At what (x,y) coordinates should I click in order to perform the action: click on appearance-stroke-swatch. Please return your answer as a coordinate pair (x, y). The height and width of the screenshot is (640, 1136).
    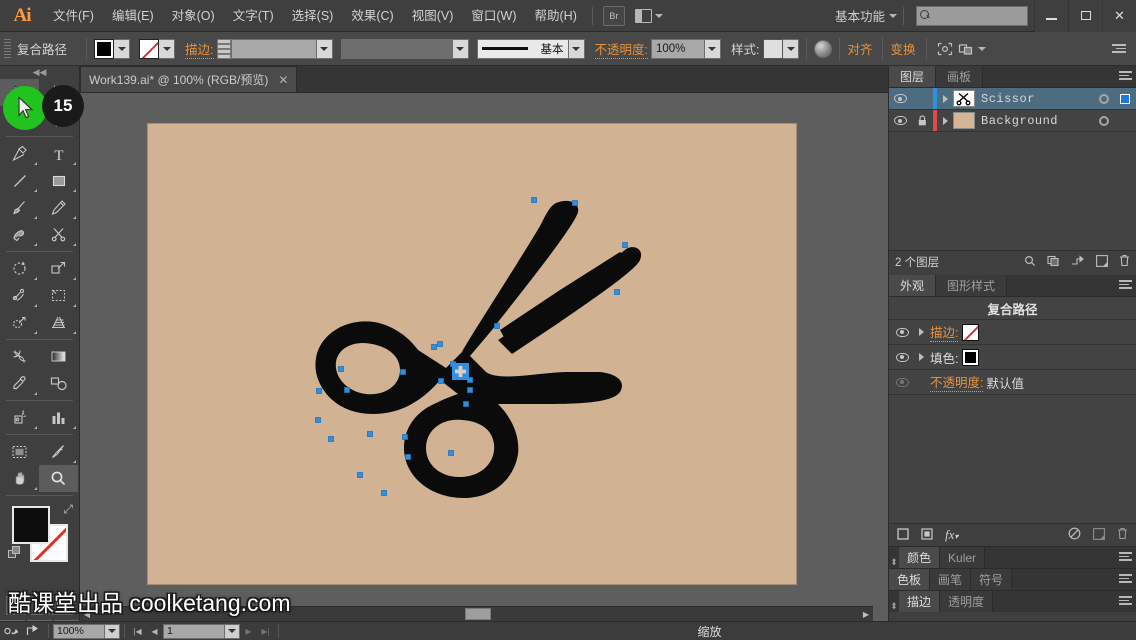
    Looking at the image, I should click on (971, 332).